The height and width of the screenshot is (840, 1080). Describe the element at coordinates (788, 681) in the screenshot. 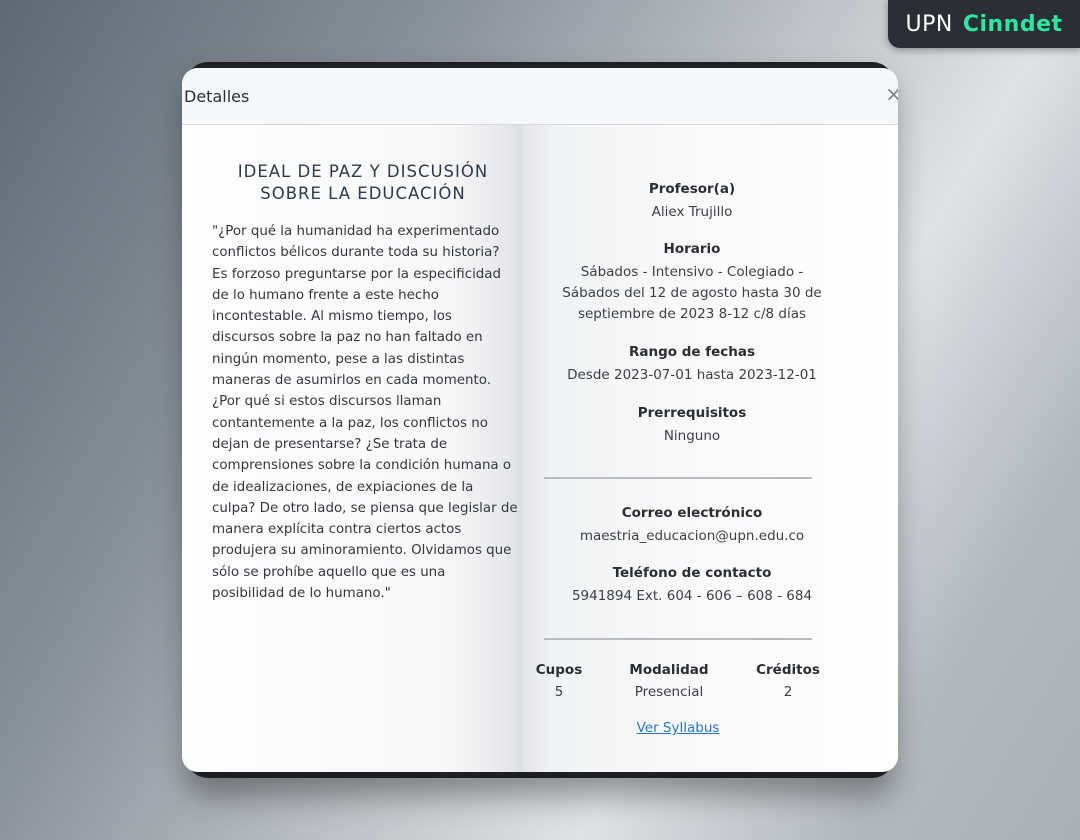

I see `creditos-stat: Créditos 2` at that location.